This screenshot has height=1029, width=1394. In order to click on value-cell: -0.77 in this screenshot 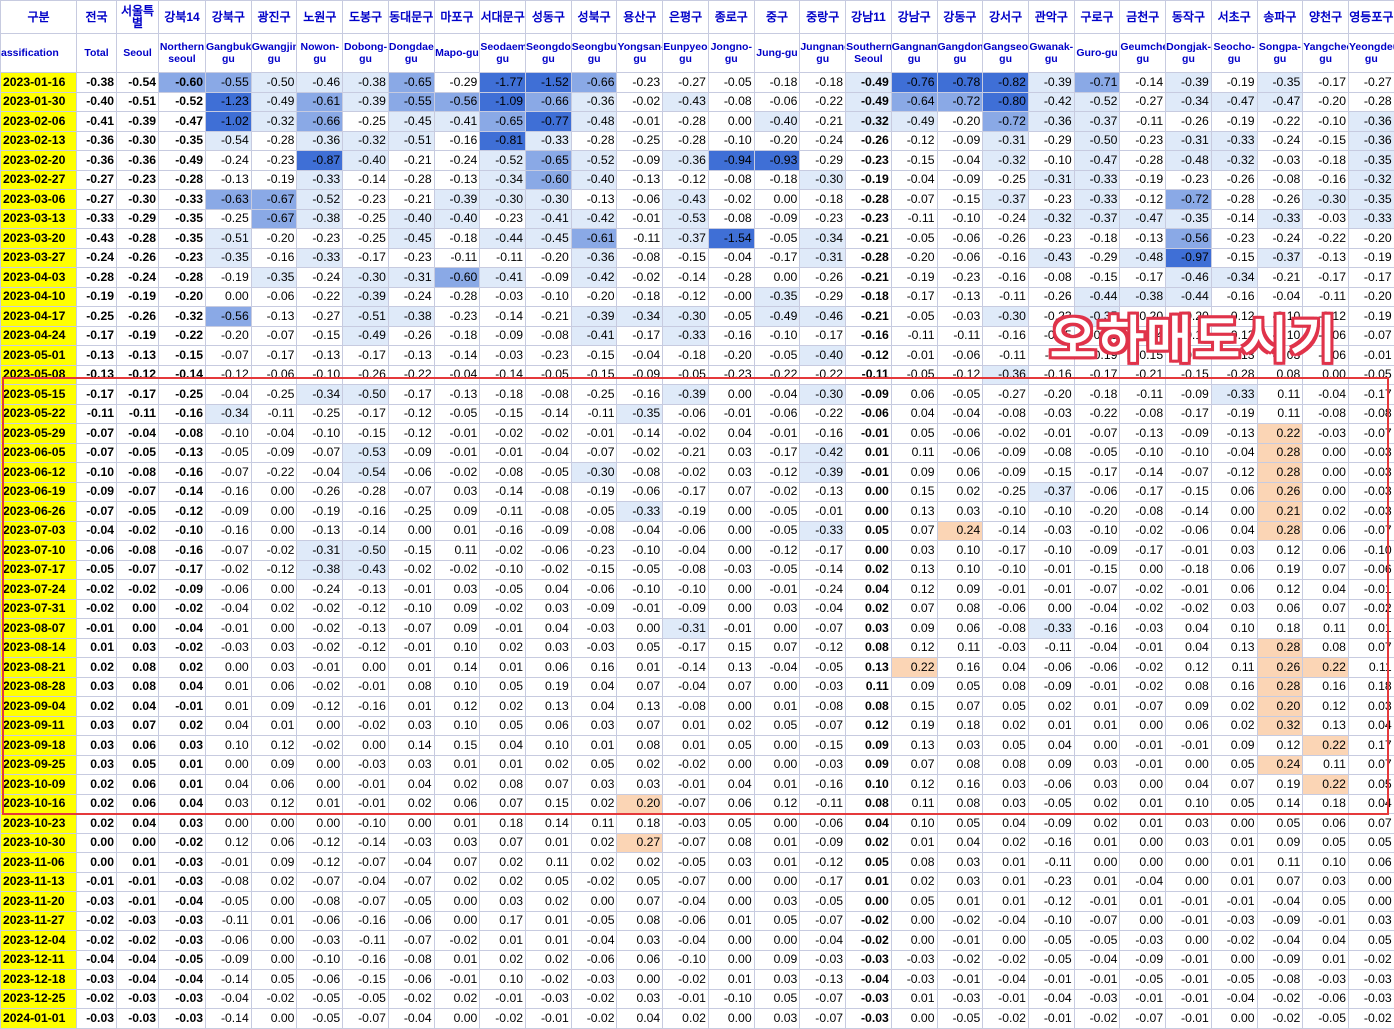, I will do `click(549, 122)`.